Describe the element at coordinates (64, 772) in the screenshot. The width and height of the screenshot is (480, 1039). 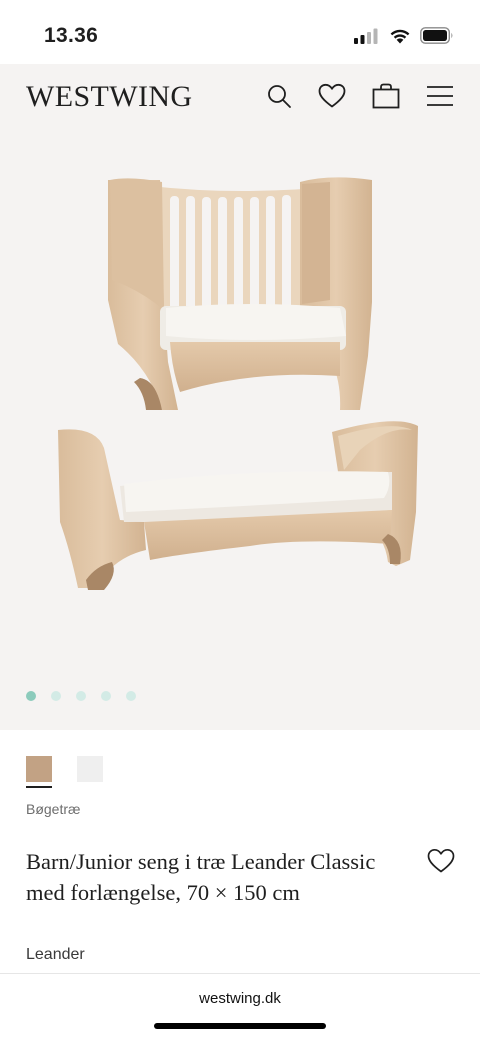
I see `color-swatches` at that location.